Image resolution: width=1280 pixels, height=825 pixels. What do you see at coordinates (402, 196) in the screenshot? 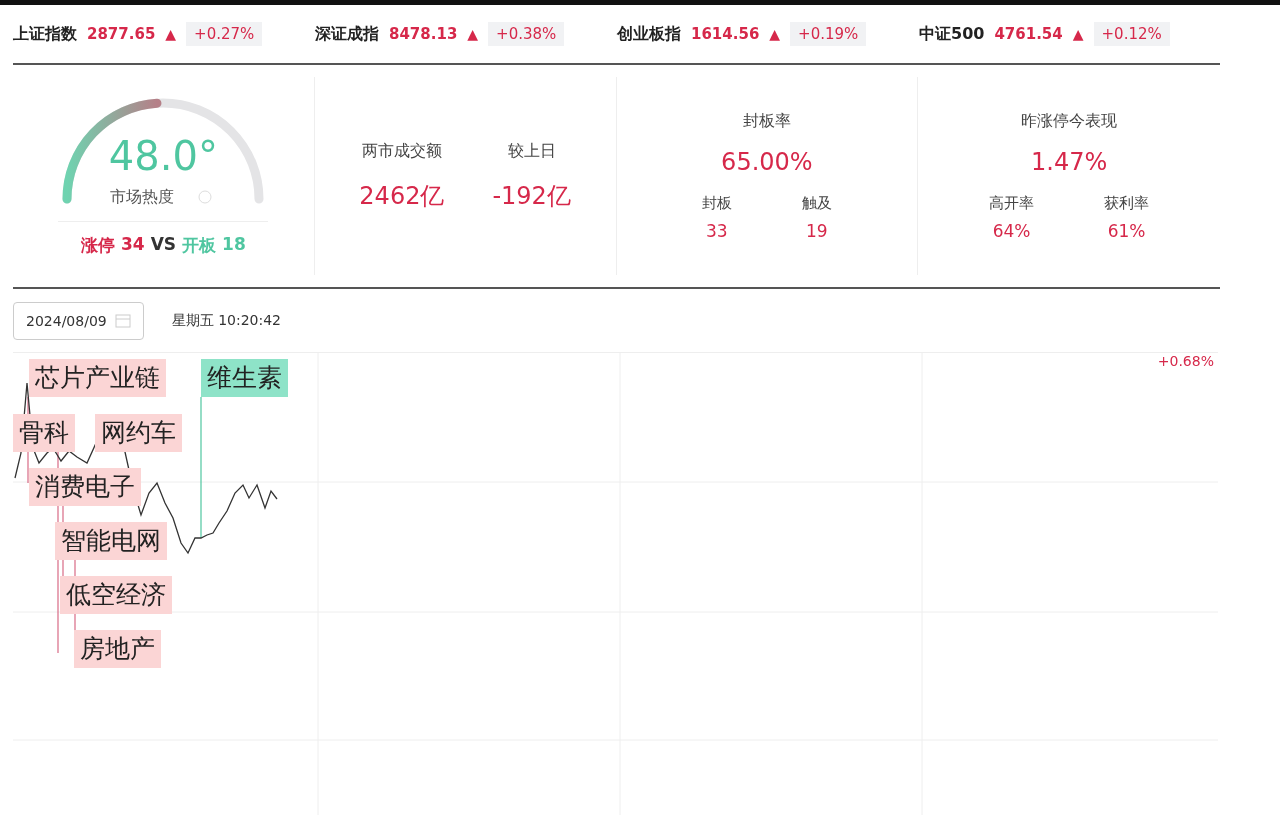
I see `stat-value: 2462亿` at bounding box center [402, 196].